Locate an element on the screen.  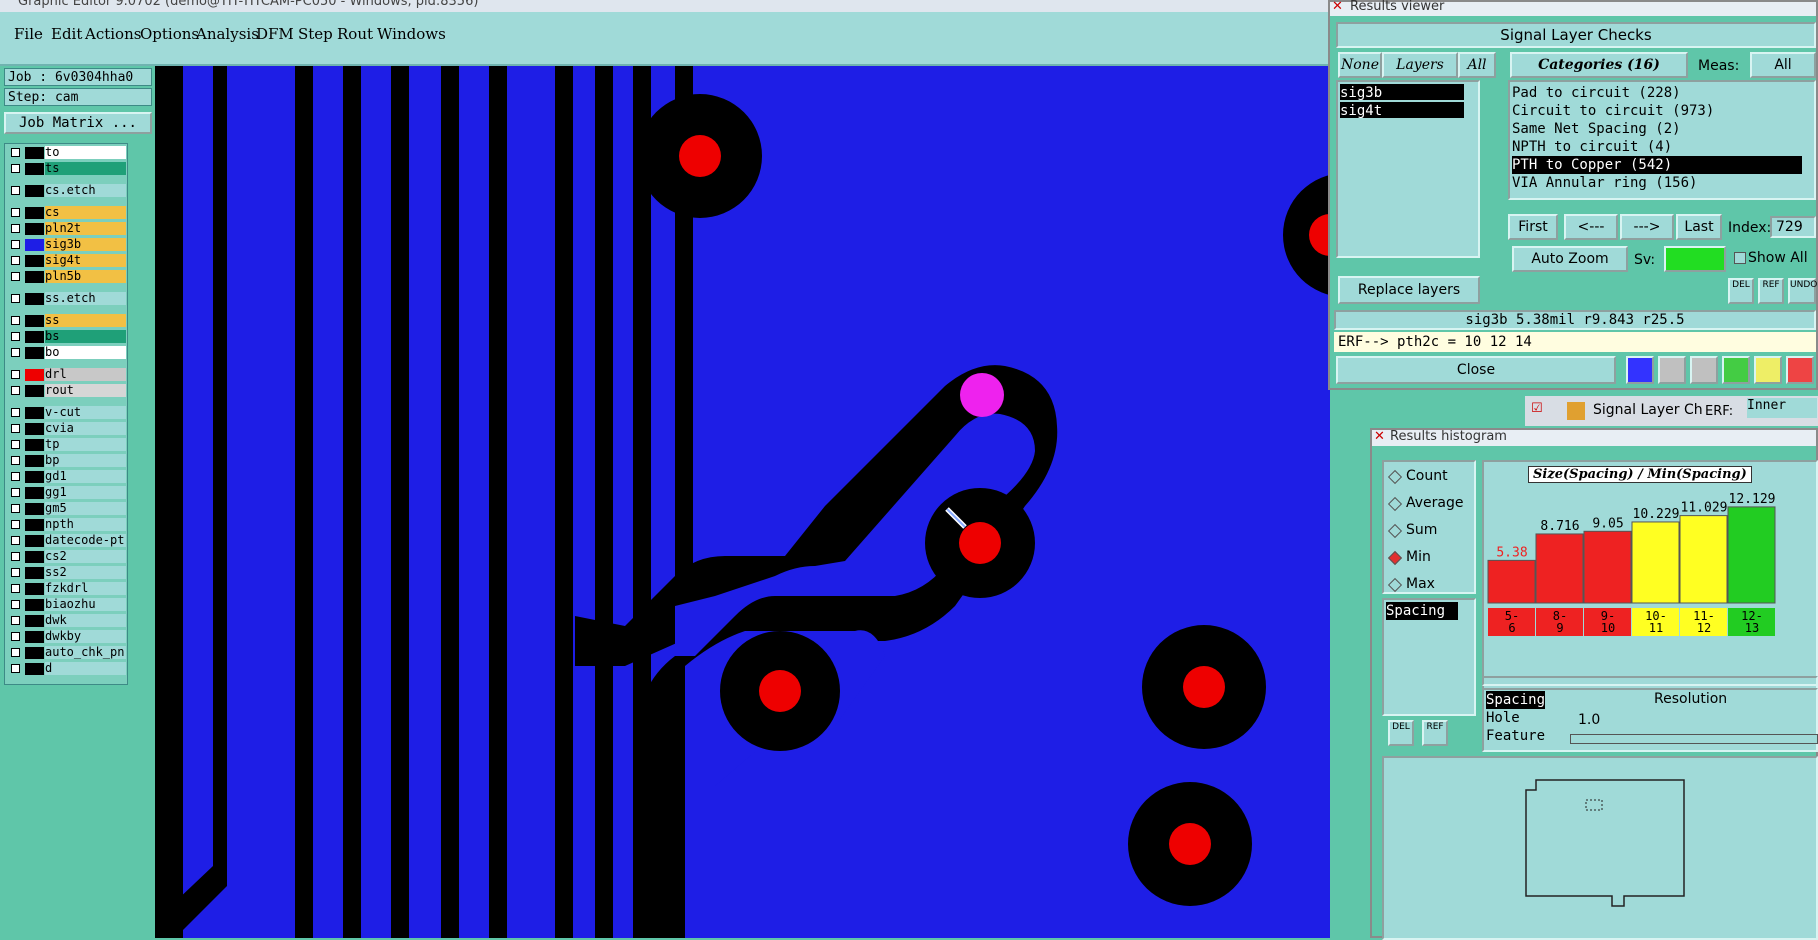
layer-row: npth is located at coordinates (66, 525).